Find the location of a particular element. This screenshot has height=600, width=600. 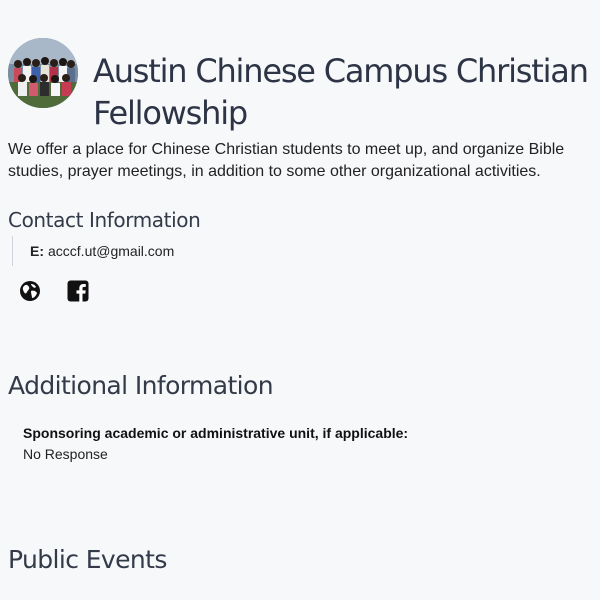

email-row: E: acccf.ut@gmail.com is located at coordinates (102, 251).